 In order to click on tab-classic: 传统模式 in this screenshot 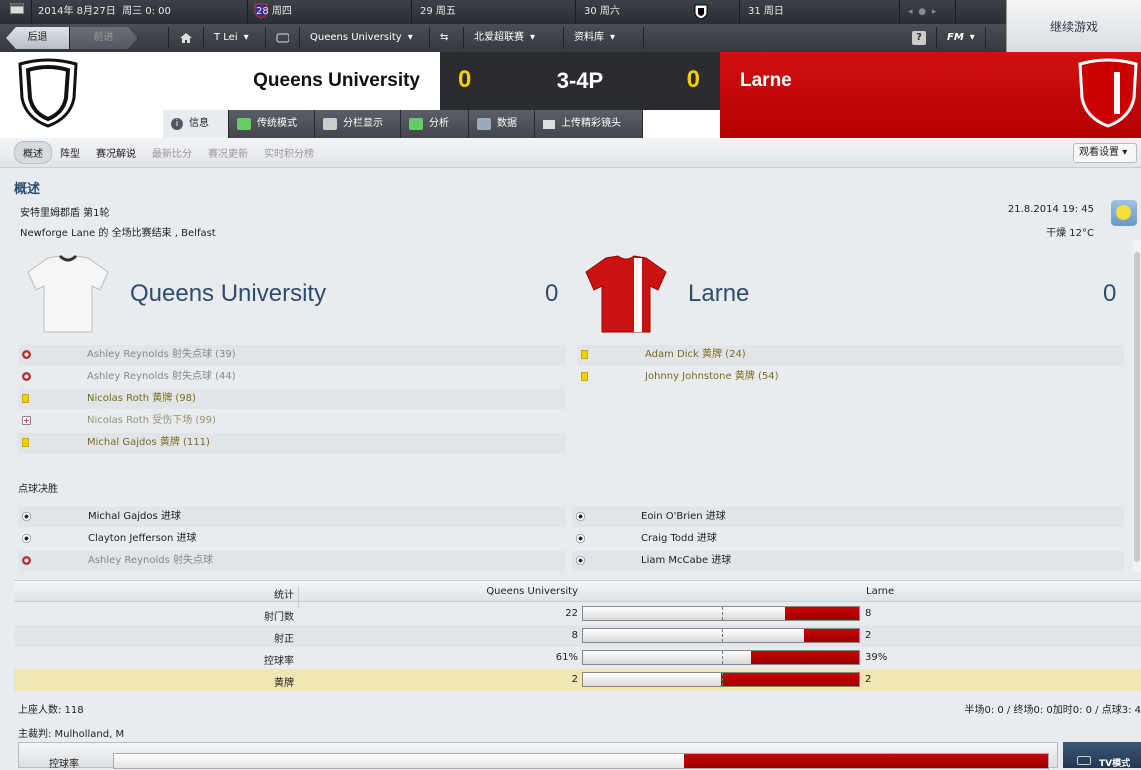, I will do `click(272, 124)`.